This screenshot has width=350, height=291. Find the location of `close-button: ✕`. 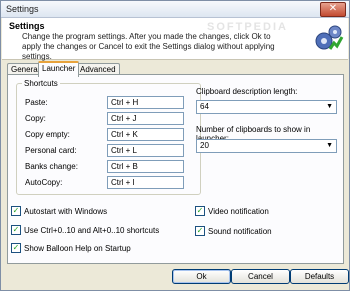

close-button: ✕ is located at coordinates (333, 9).